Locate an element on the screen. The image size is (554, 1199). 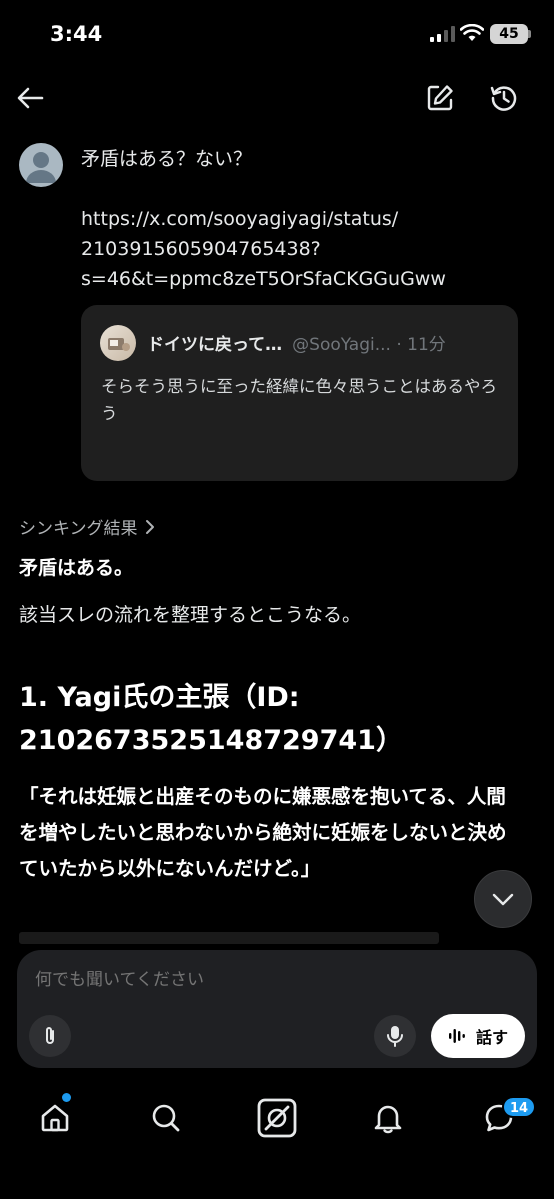
chevron-down-icon is located at coordinates (503, 899).